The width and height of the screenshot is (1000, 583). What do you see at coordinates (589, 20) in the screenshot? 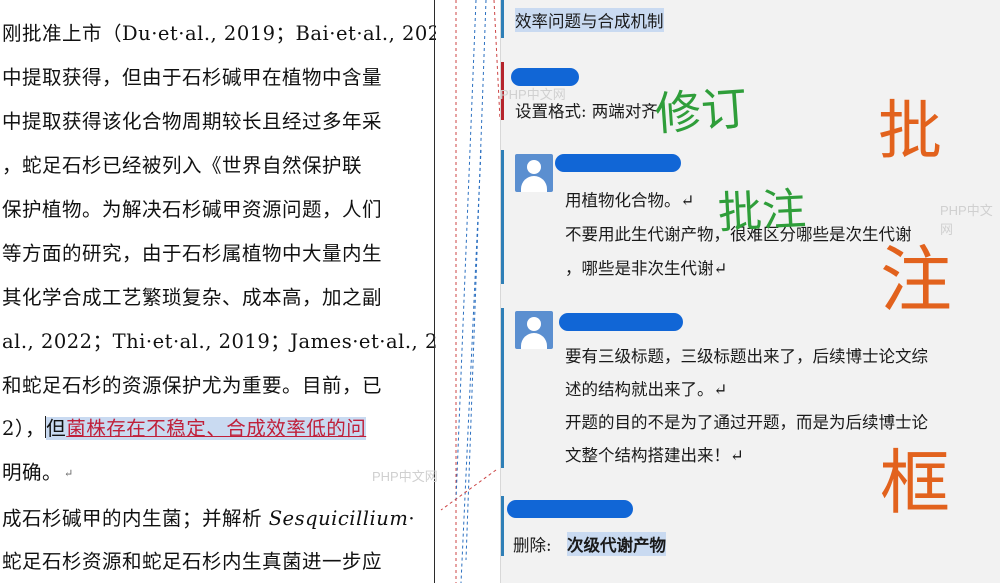
I see `comment-anchor-text: 效率问题与合成机制` at bounding box center [589, 20].